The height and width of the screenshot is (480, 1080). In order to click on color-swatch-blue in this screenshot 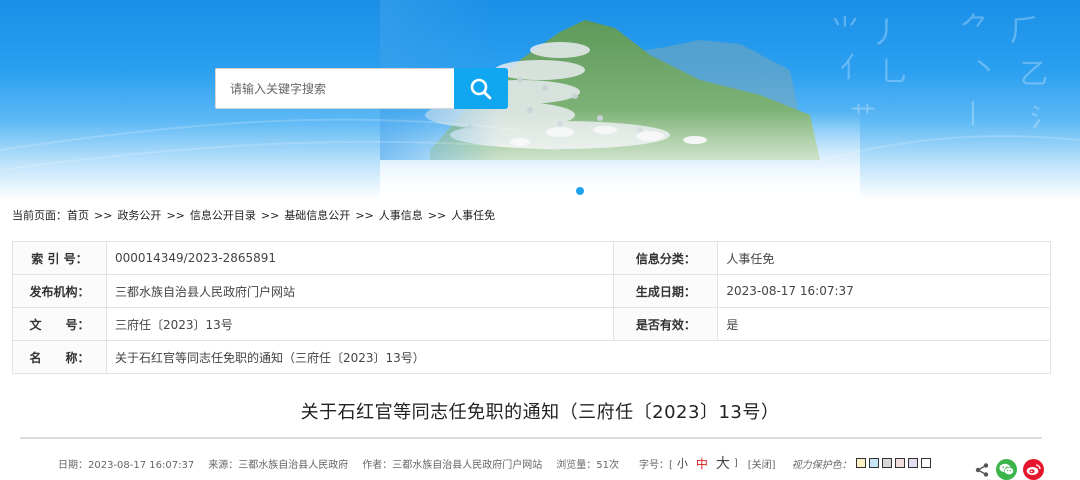, I will do `click(873, 463)`.